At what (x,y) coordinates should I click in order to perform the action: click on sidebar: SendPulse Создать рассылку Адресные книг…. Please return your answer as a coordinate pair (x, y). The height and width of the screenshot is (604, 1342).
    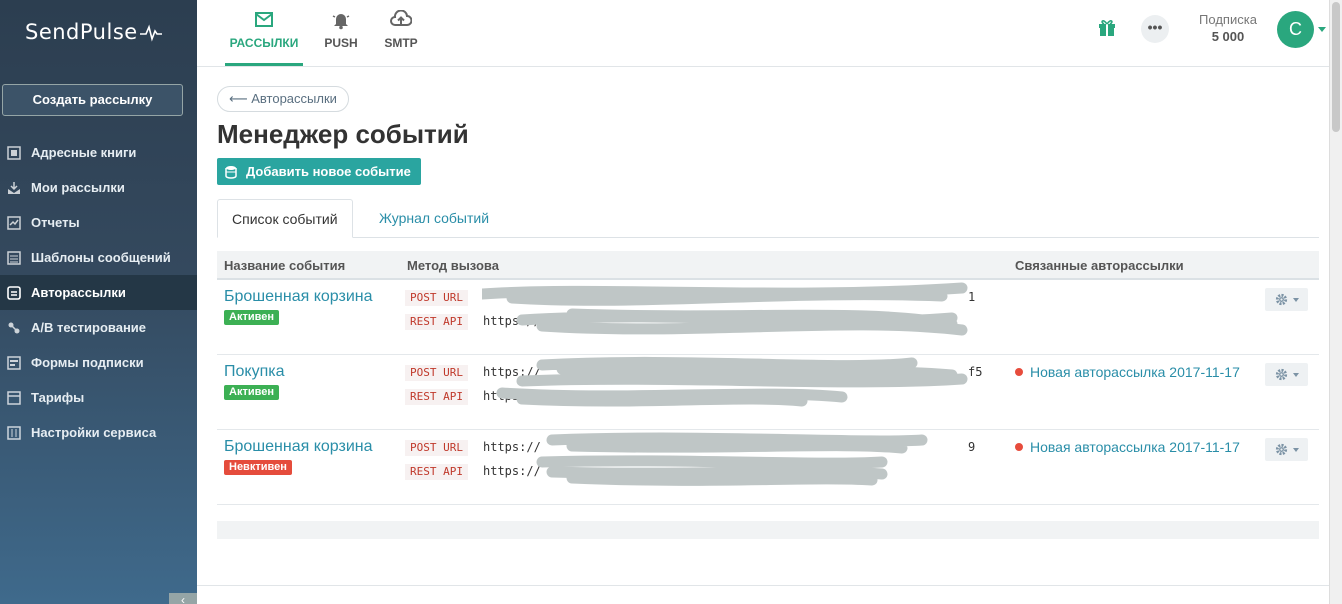
    Looking at the image, I should click on (98, 302).